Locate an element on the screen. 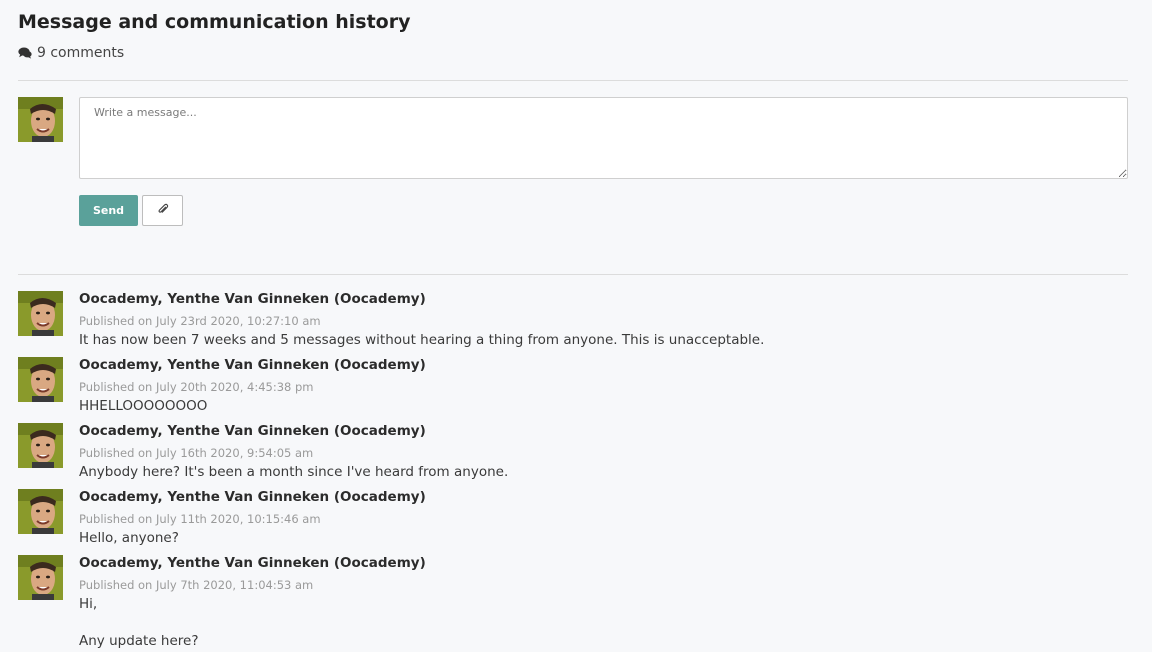 The image size is (1152, 652). message-body: Any update here? is located at coordinates (139, 641).